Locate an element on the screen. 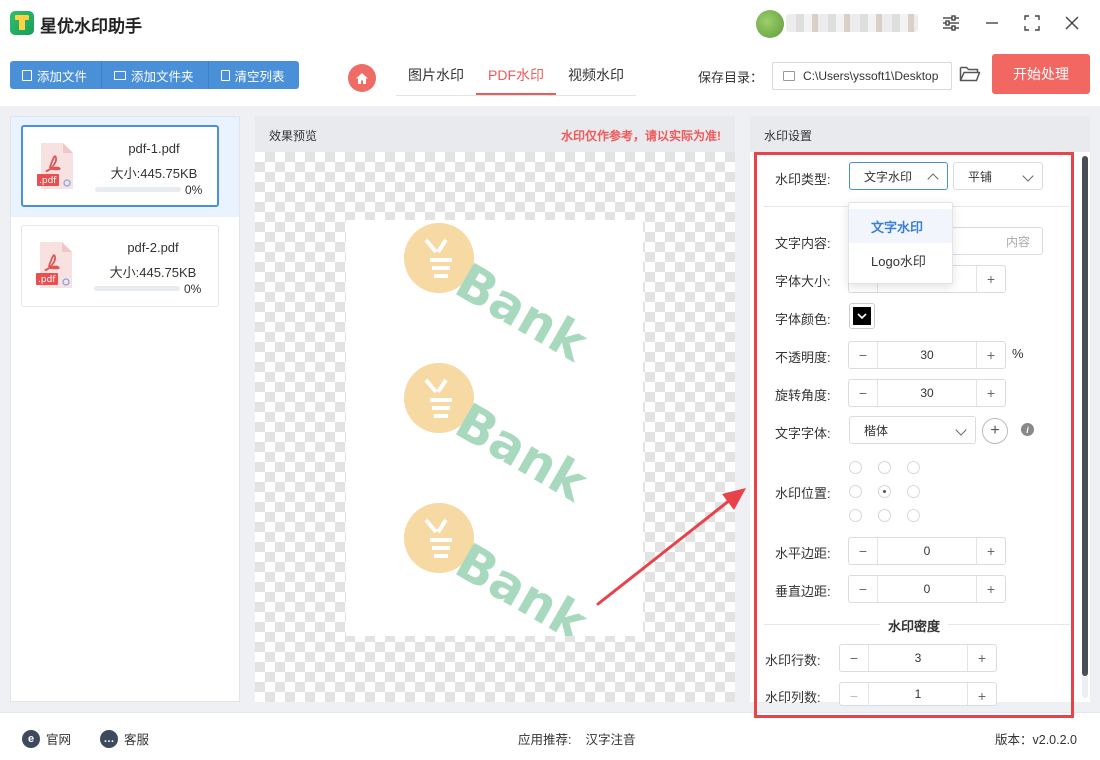 This screenshot has height=760, width=1100. maximize-icon is located at coordinates (1032, 23).